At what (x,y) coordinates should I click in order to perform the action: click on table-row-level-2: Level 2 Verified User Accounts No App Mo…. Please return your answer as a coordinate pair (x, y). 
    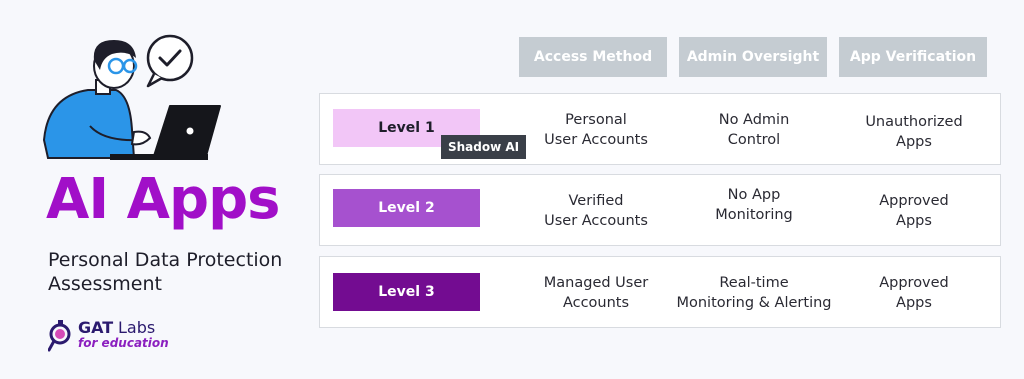
    Looking at the image, I should click on (660, 210).